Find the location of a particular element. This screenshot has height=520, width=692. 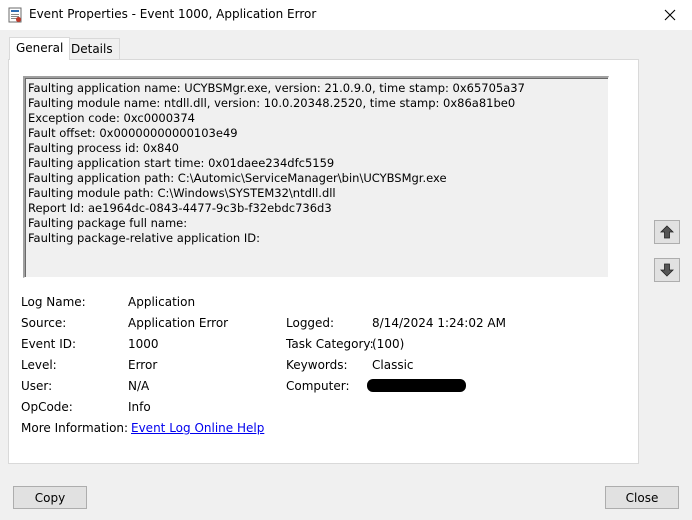

log-name-label: Log Name: is located at coordinates (53, 302).